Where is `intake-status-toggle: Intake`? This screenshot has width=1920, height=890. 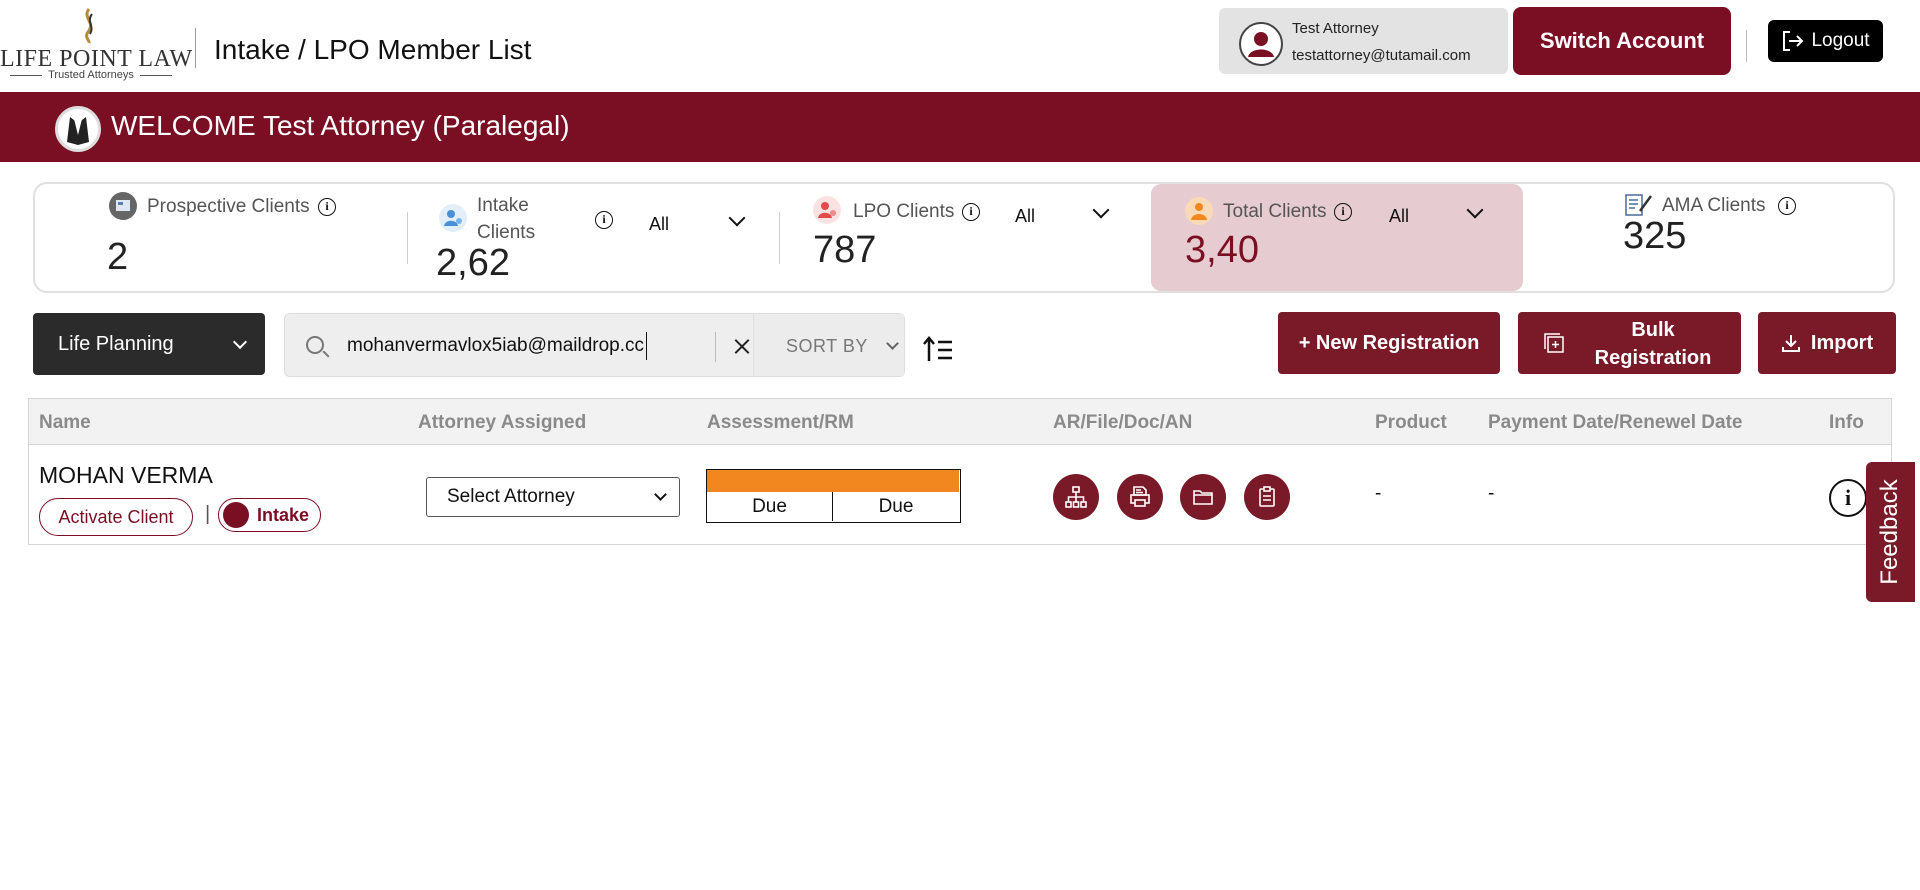 intake-status-toggle: Intake is located at coordinates (269, 515).